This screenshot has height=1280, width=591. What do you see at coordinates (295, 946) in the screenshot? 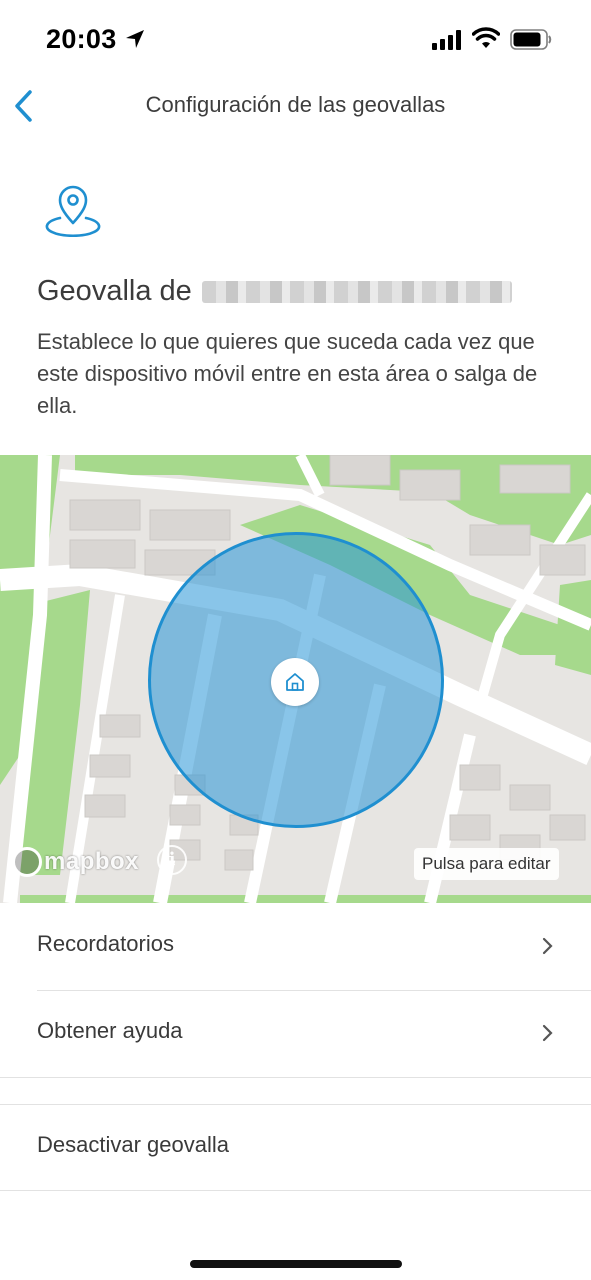
I see `list-item-reminders: Recordatorios` at bounding box center [295, 946].